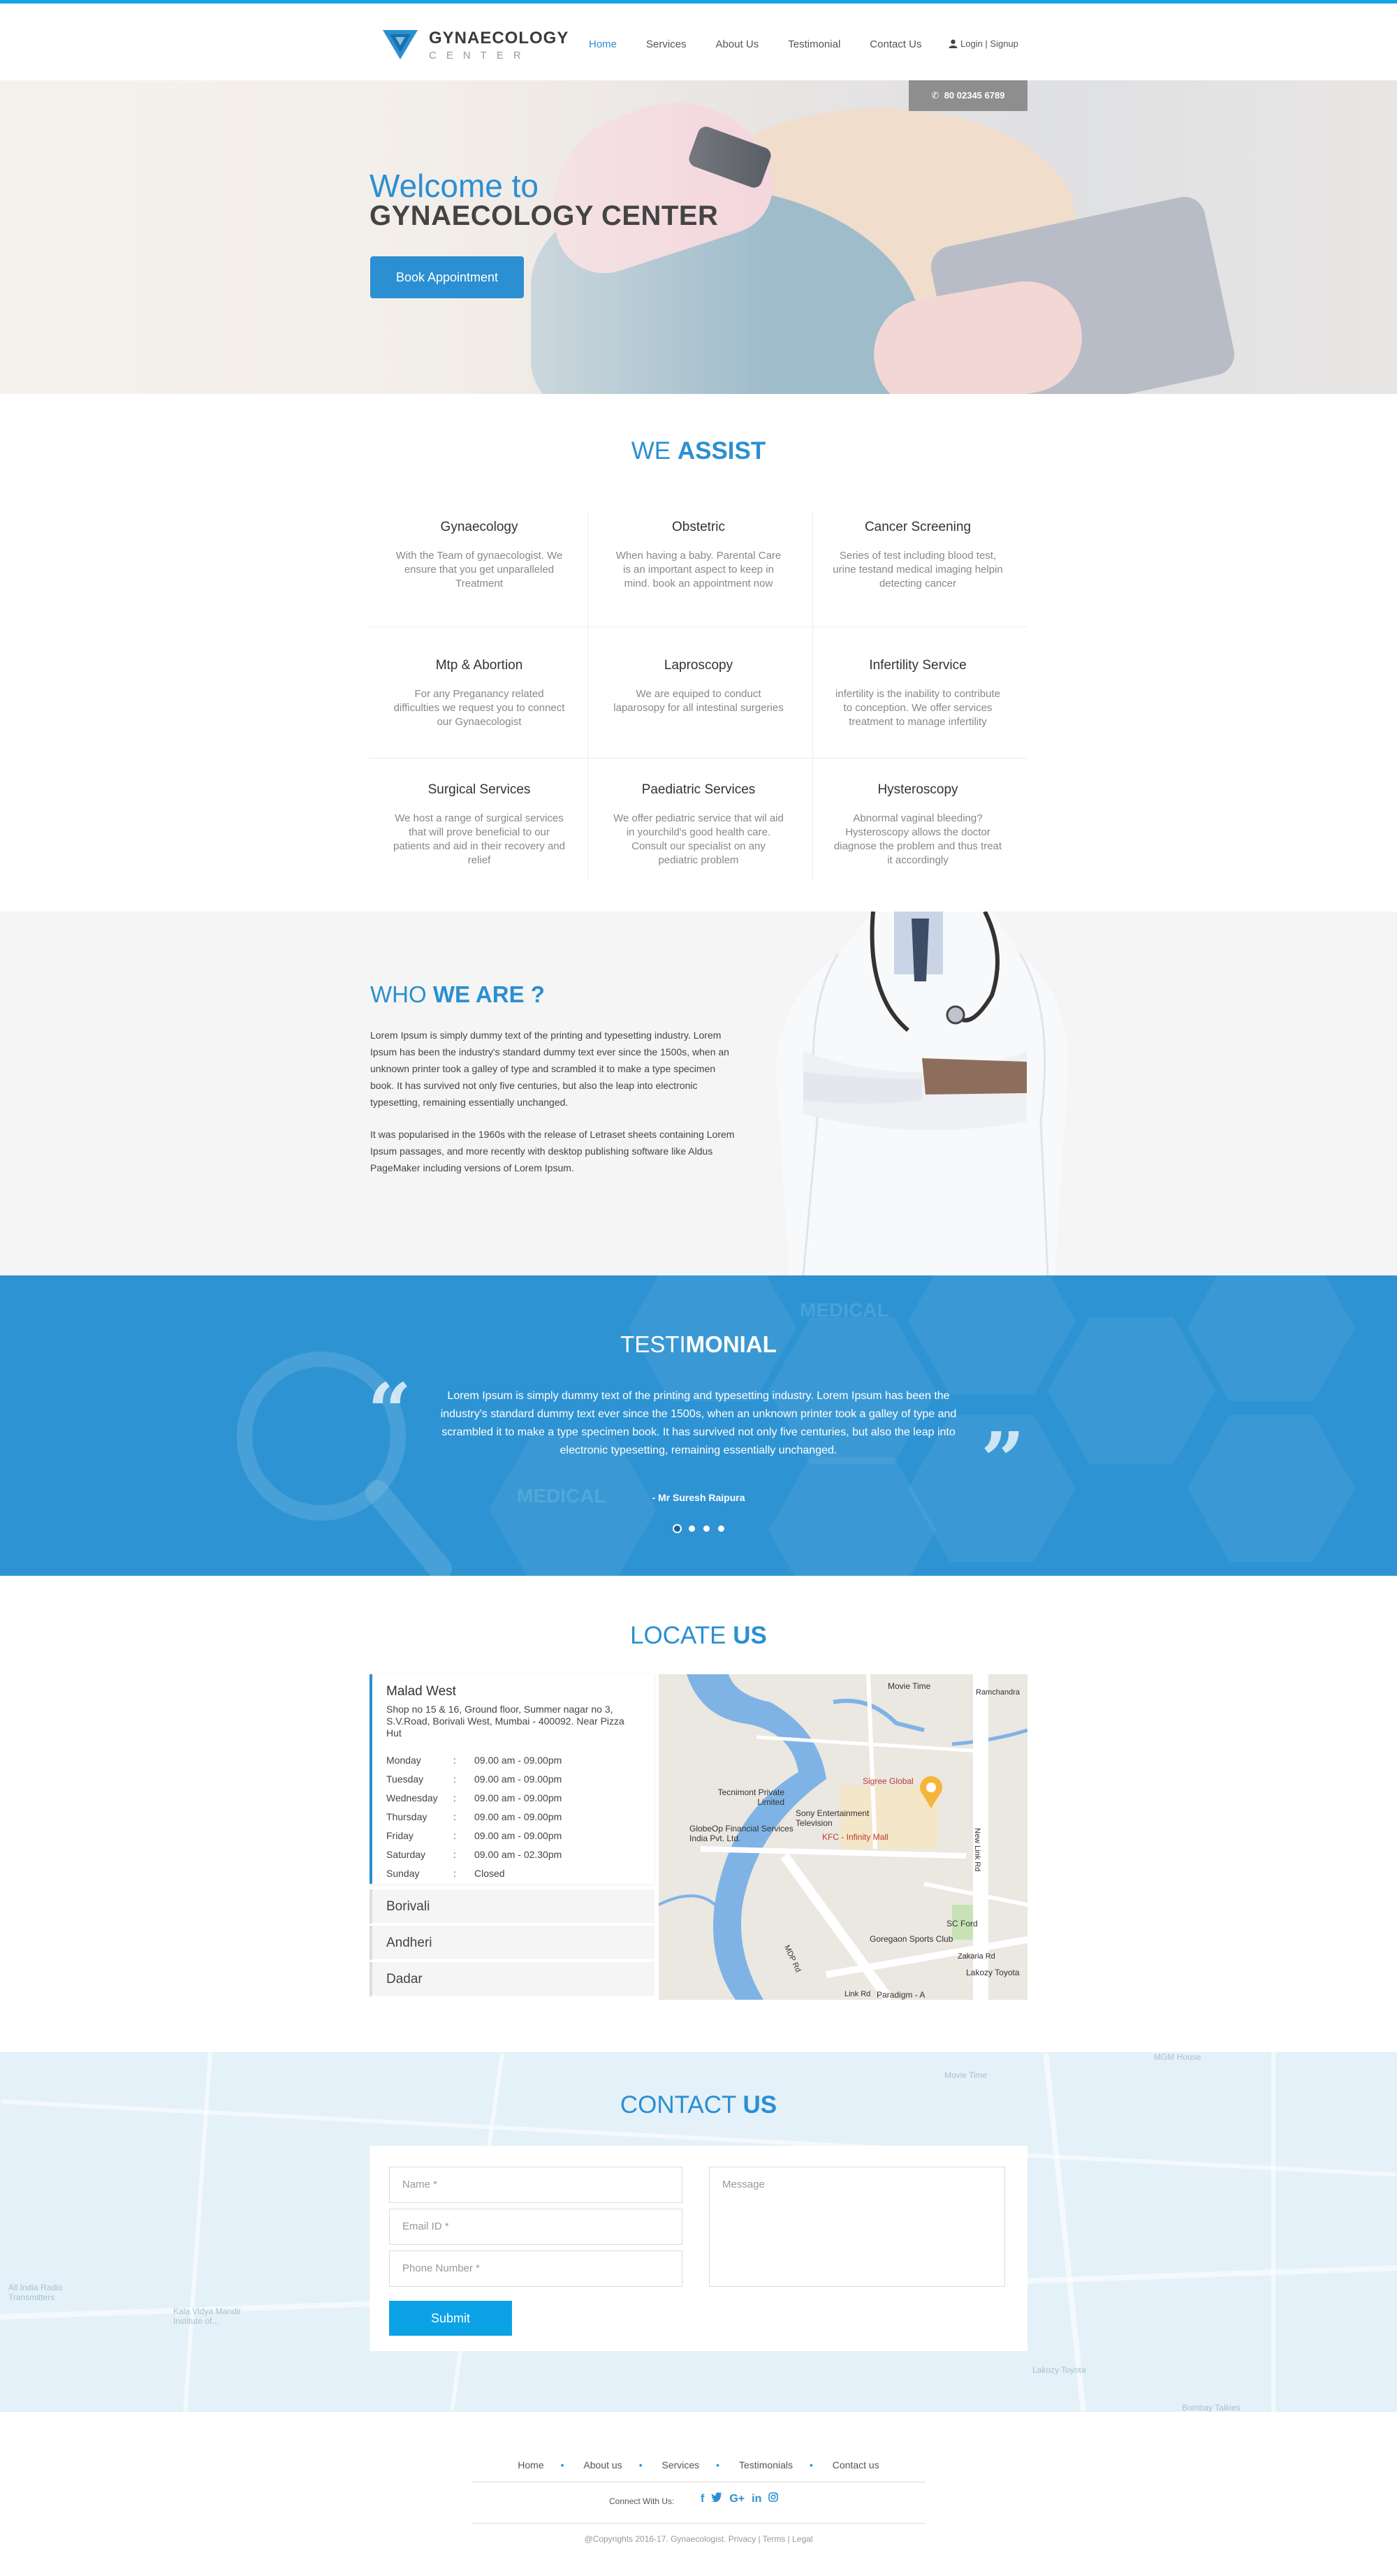 This screenshot has height=2576, width=1397. Describe the element at coordinates (653, 1344) in the screenshot. I see `testimonial-title-a: TESTI` at that location.